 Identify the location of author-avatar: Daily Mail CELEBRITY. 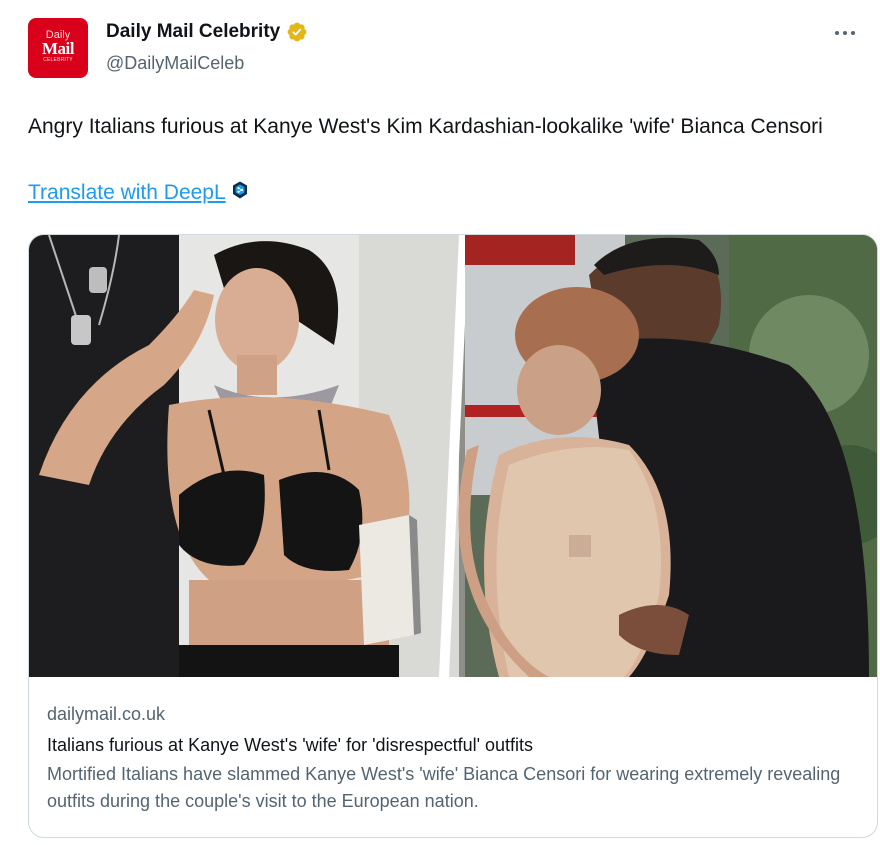
(58, 48).